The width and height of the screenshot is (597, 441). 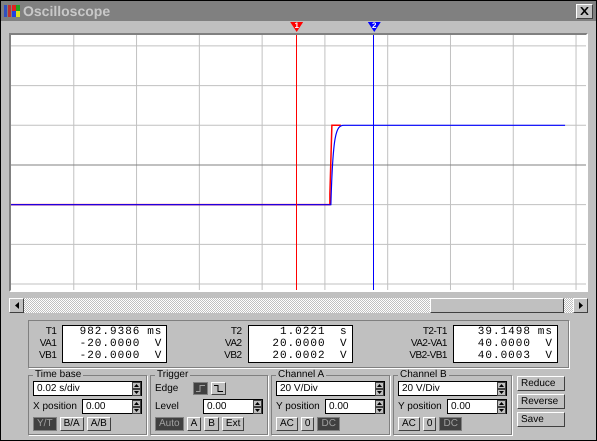 What do you see at coordinates (497, 305) in the screenshot?
I see `scroll-thumb` at bounding box center [497, 305].